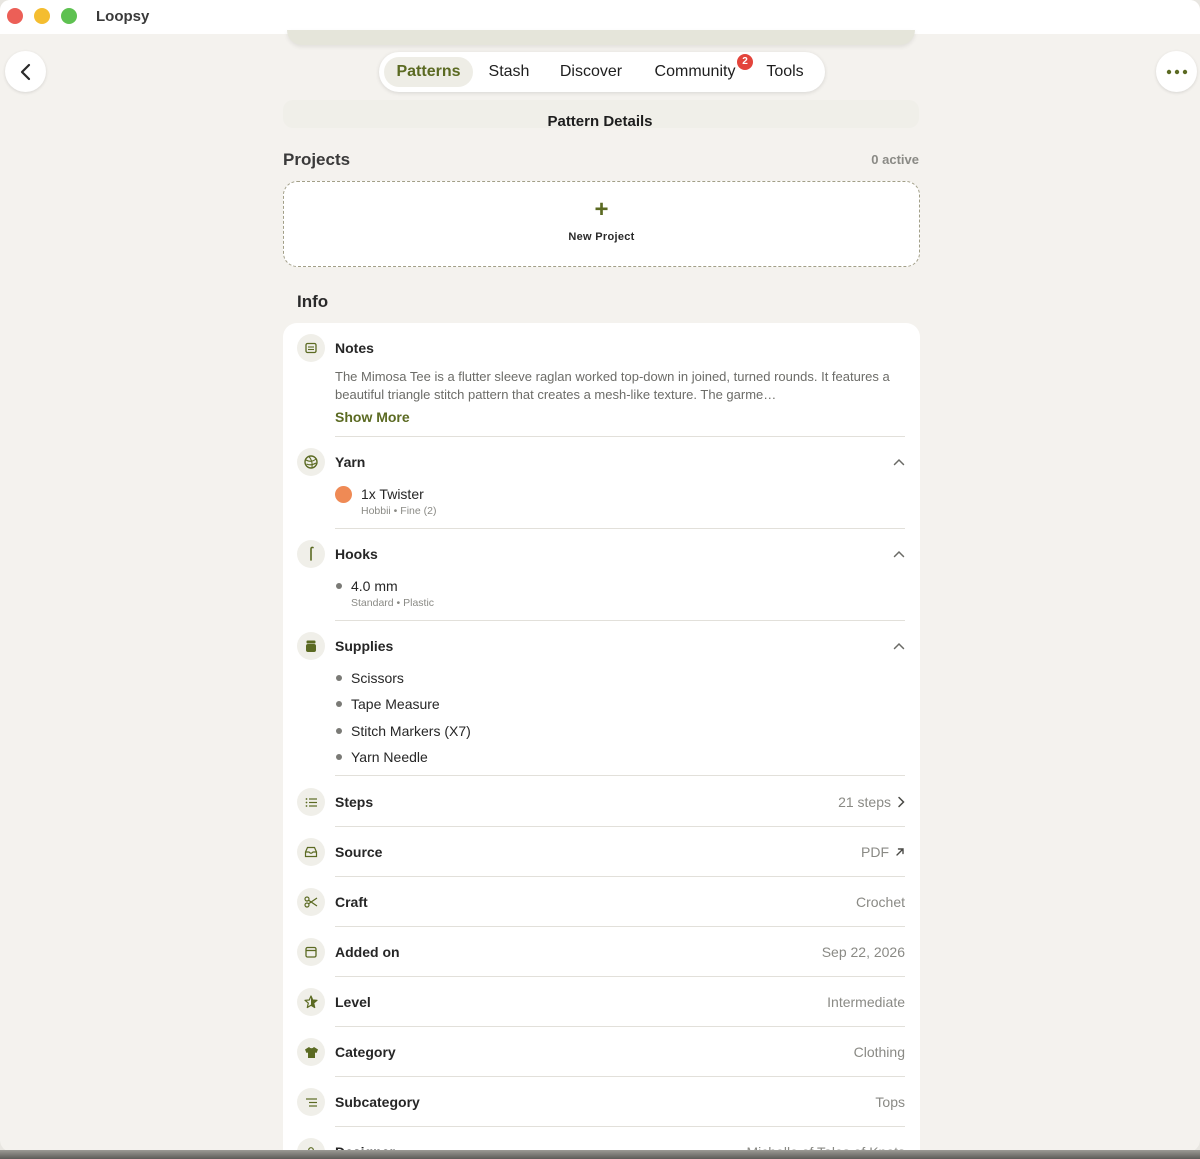 This screenshot has height=1159, width=1200. What do you see at coordinates (313, 301) in the screenshot?
I see `info-heading: Info` at bounding box center [313, 301].